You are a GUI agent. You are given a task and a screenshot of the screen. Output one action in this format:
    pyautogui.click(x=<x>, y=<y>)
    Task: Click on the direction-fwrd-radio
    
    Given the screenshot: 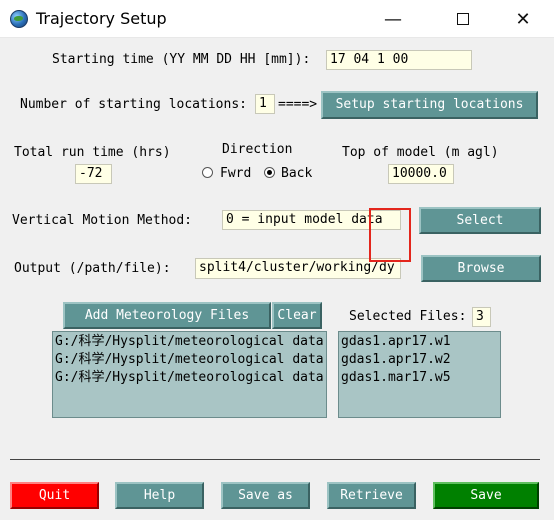 What is the action you would take?
    pyautogui.click(x=207, y=172)
    